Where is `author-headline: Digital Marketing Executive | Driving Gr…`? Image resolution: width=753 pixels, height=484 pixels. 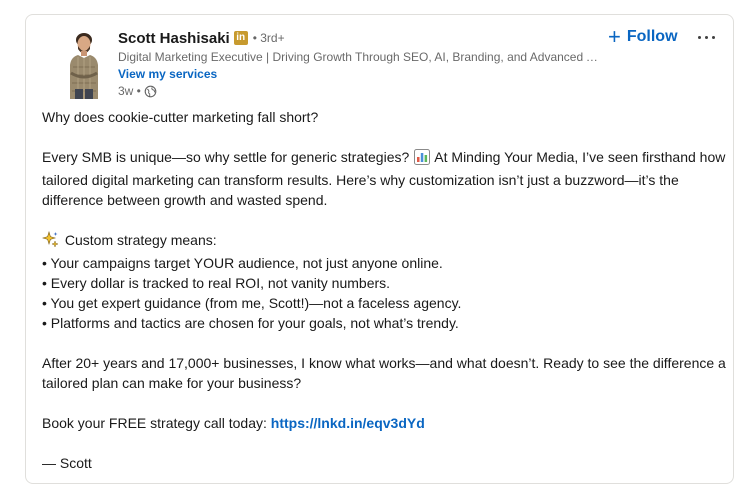 author-headline: Digital Marketing Executive | Driving Gr… is located at coordinates (360, 57).